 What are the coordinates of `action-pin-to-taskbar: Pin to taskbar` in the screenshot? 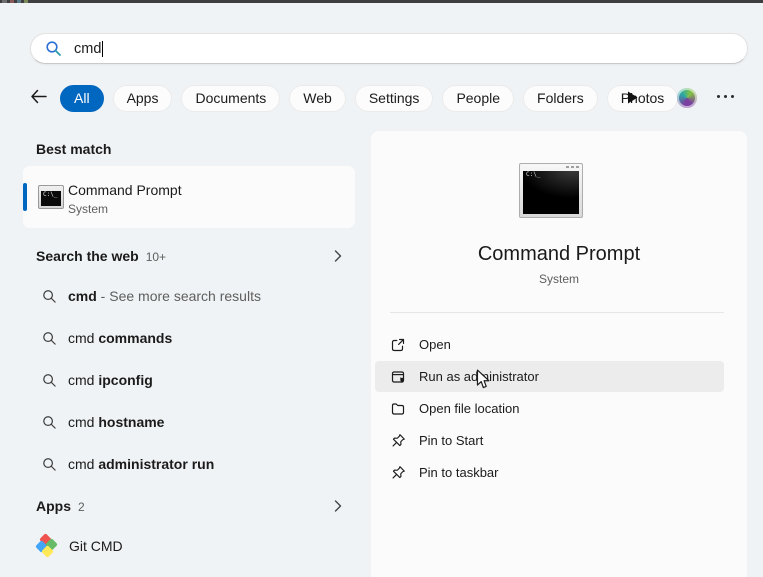 It's located at (549, 472).